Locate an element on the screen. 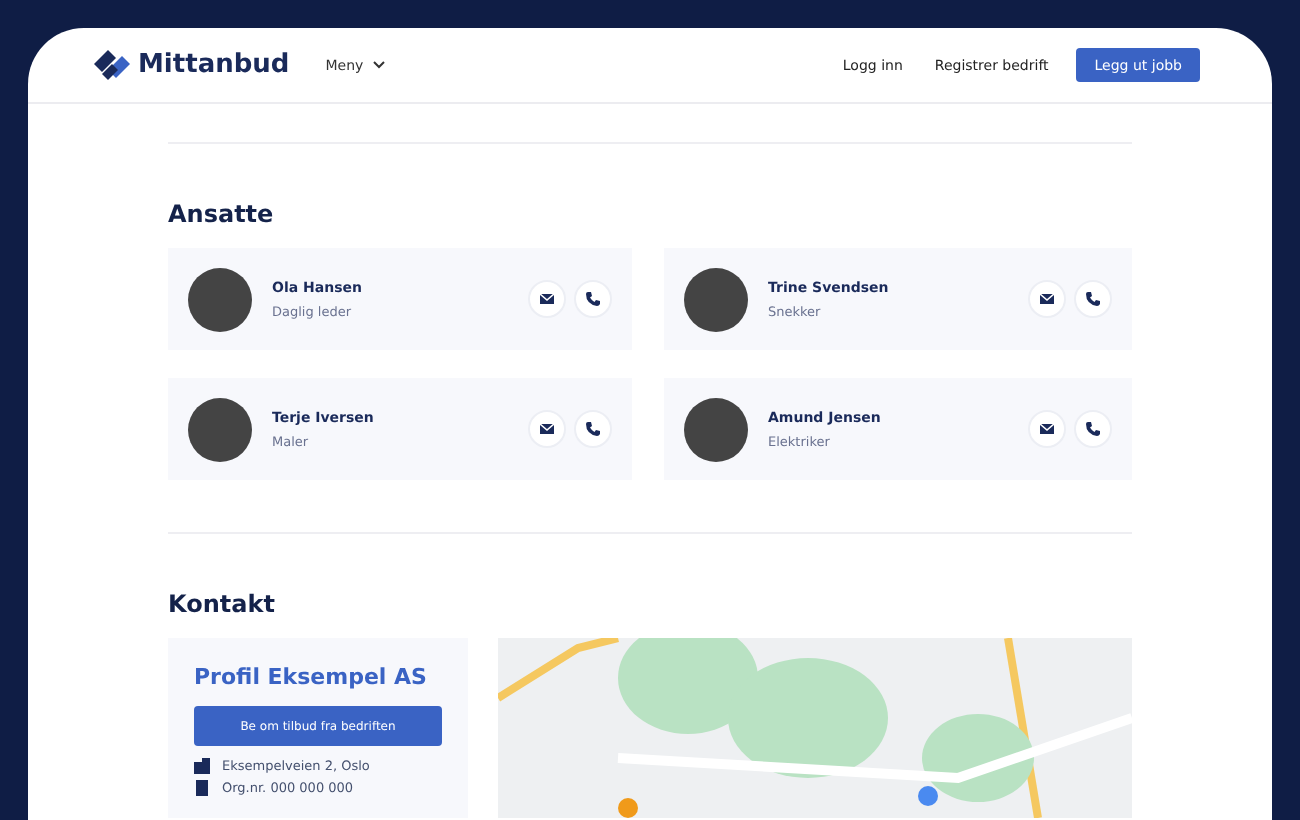 Image resolution: width=1300 pixels, height=820 pixels. building-icon is located at coordinates (202, 766).